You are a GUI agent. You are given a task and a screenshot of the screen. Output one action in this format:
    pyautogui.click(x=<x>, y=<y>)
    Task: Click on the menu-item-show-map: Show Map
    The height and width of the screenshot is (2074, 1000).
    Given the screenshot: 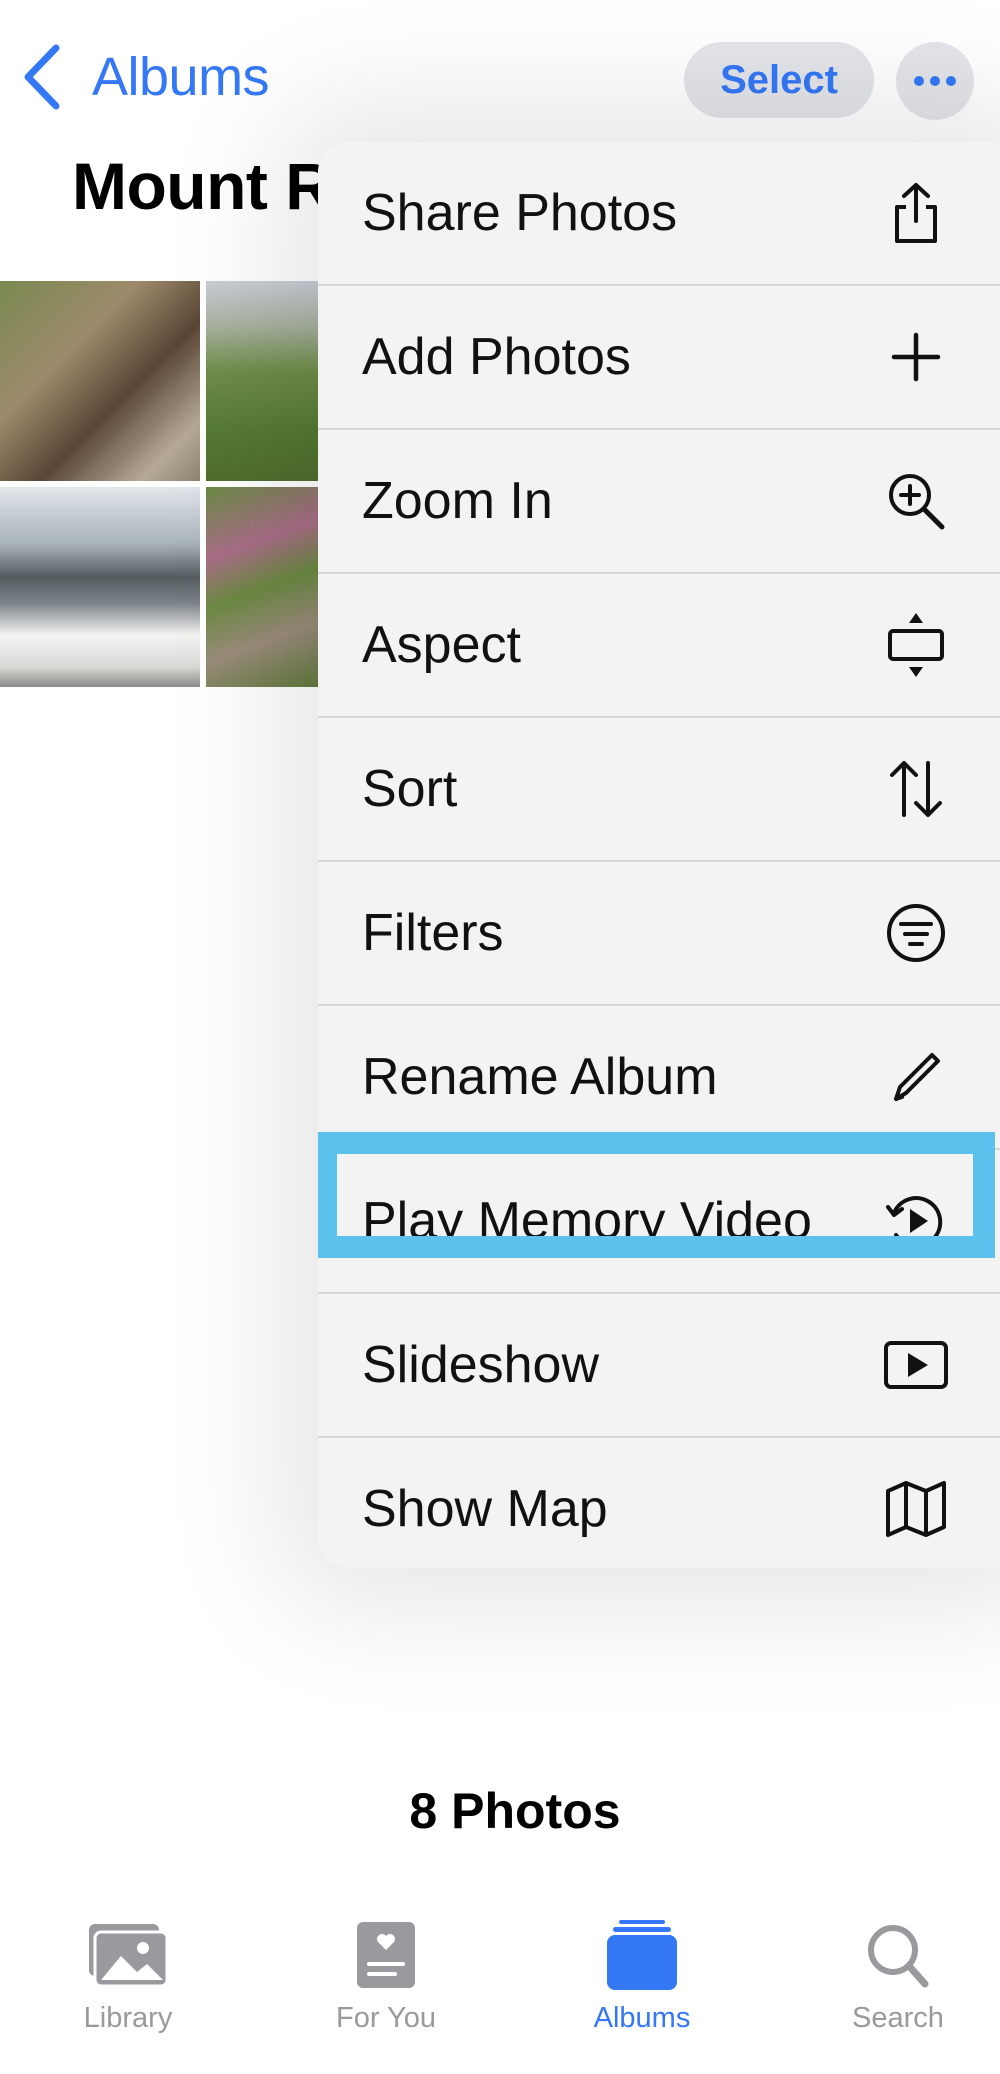 What is the action you would take?
    pyautogui.click(x=659, y=1503)
    